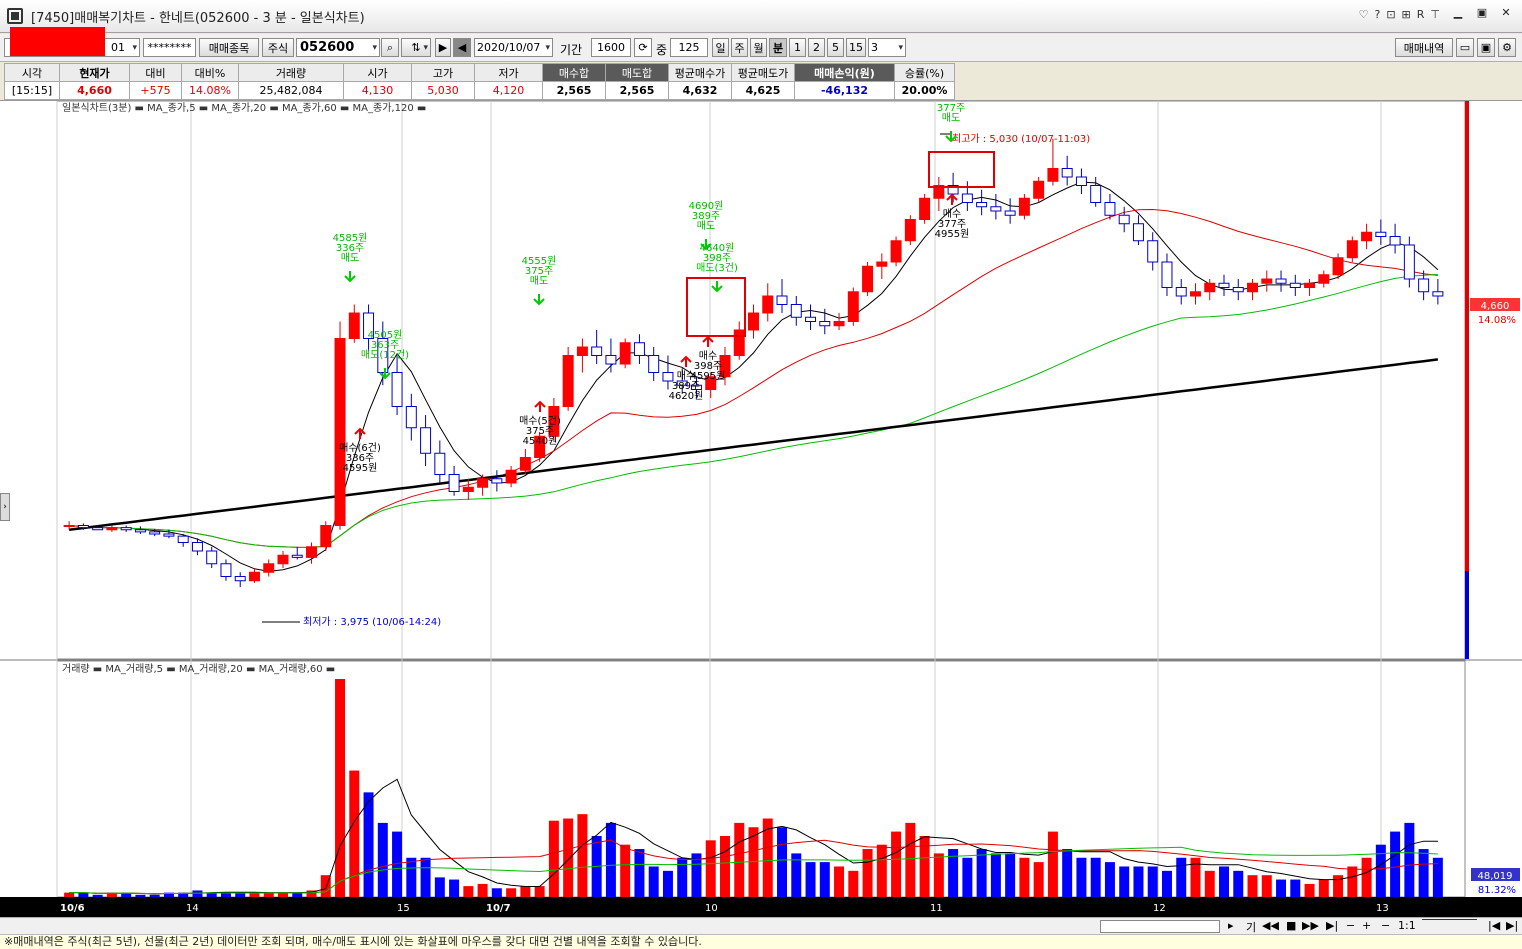 The width and height of the screenshot is (1522, 949). Describe the element at coordinates (1512, 925) in the screenshot. I see `last-icon: ▶|` at that location.